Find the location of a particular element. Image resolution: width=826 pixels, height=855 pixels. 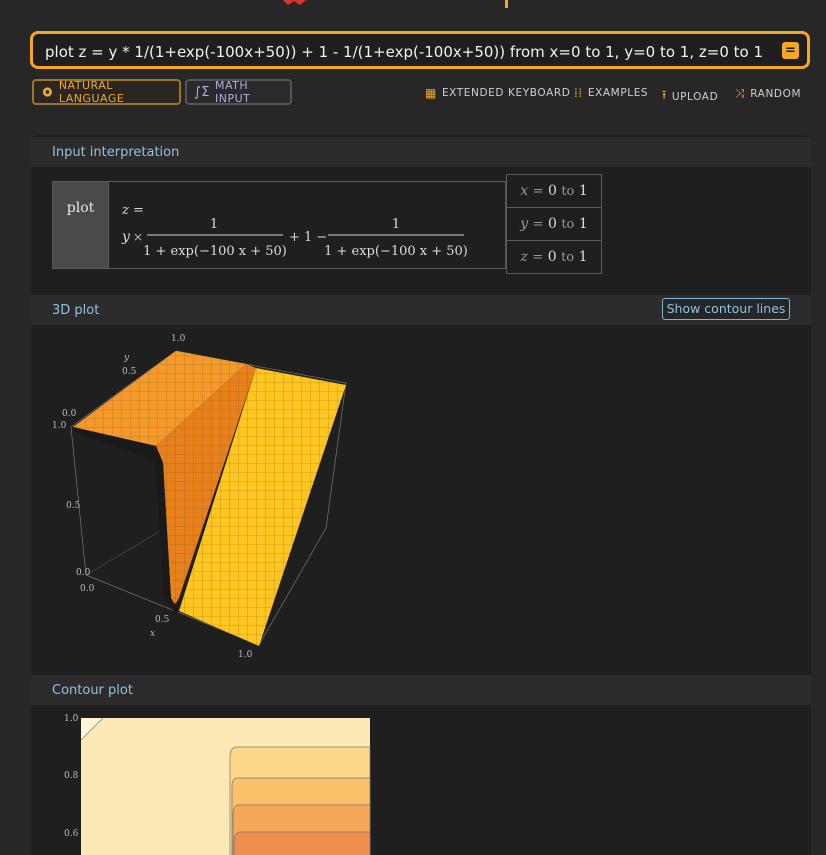

formula-den-1: 1 + exp(−100 x + 50) is located at coordinates (215, 251).